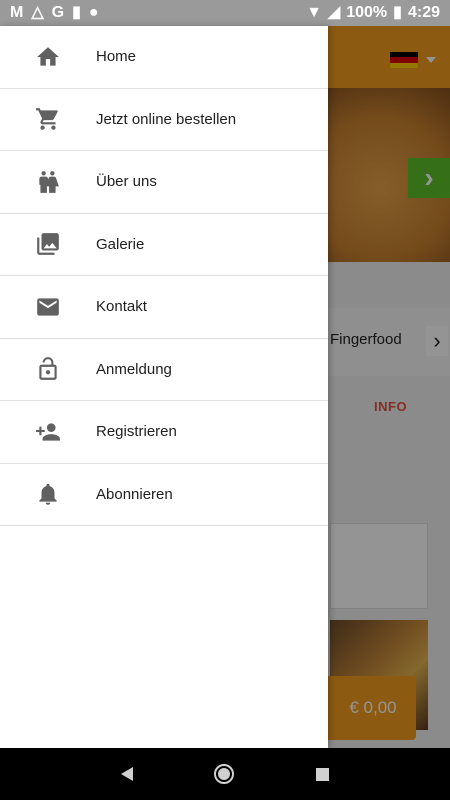 The image size is (450, 800). Describe the element at coordinates (58, 12) in the screenshot. I see `google-icon: G` at that location.